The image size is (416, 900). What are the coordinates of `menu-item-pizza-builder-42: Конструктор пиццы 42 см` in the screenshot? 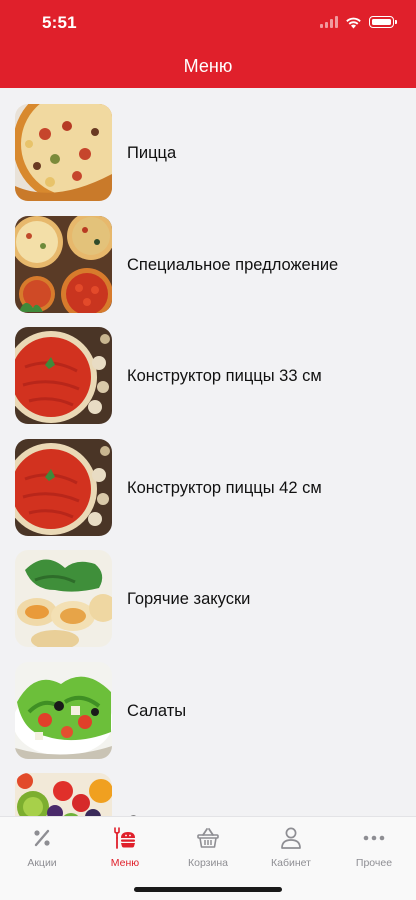 It's located at (208, 479).